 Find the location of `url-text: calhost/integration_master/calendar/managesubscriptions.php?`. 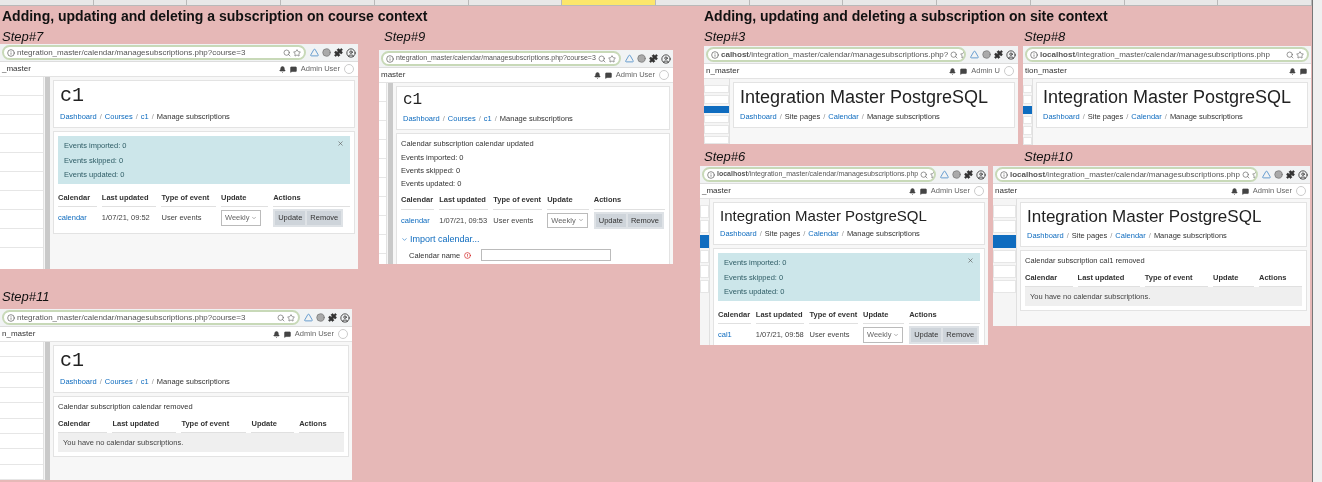

url-text: calhost/integration_master/calendar/managesubscriptions.php? is located at coordinates (835, 54).